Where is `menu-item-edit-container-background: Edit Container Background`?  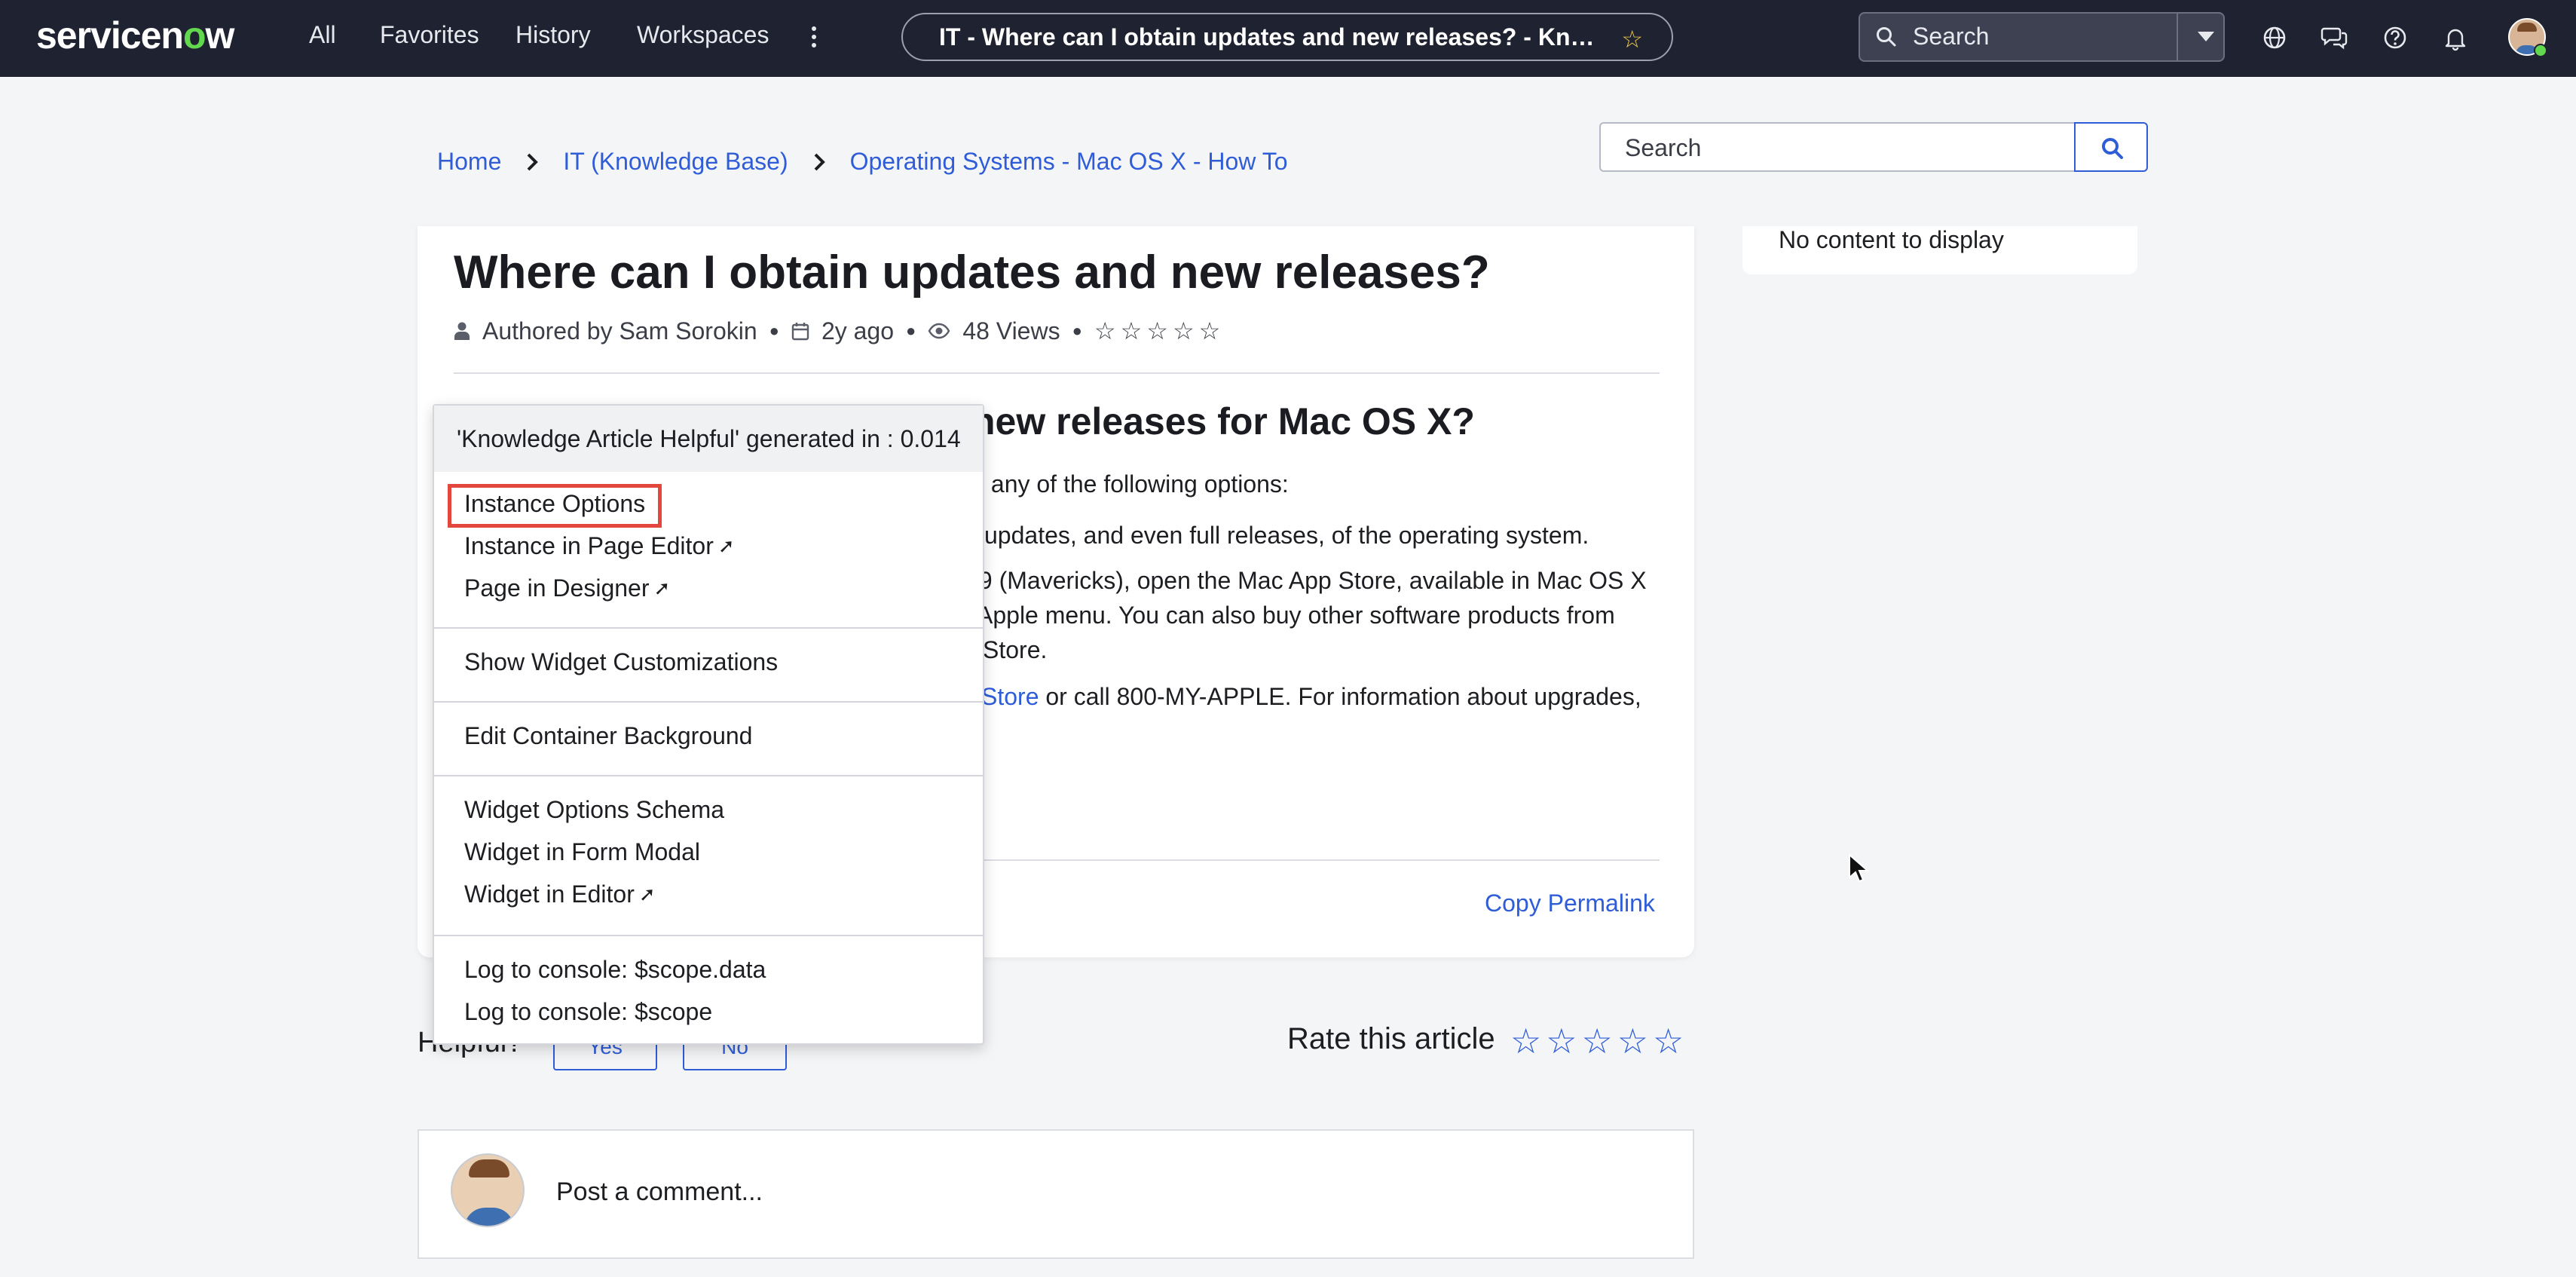
menu-item-edit-container-background: Edit Container Background is located at coordinates (608, 736).